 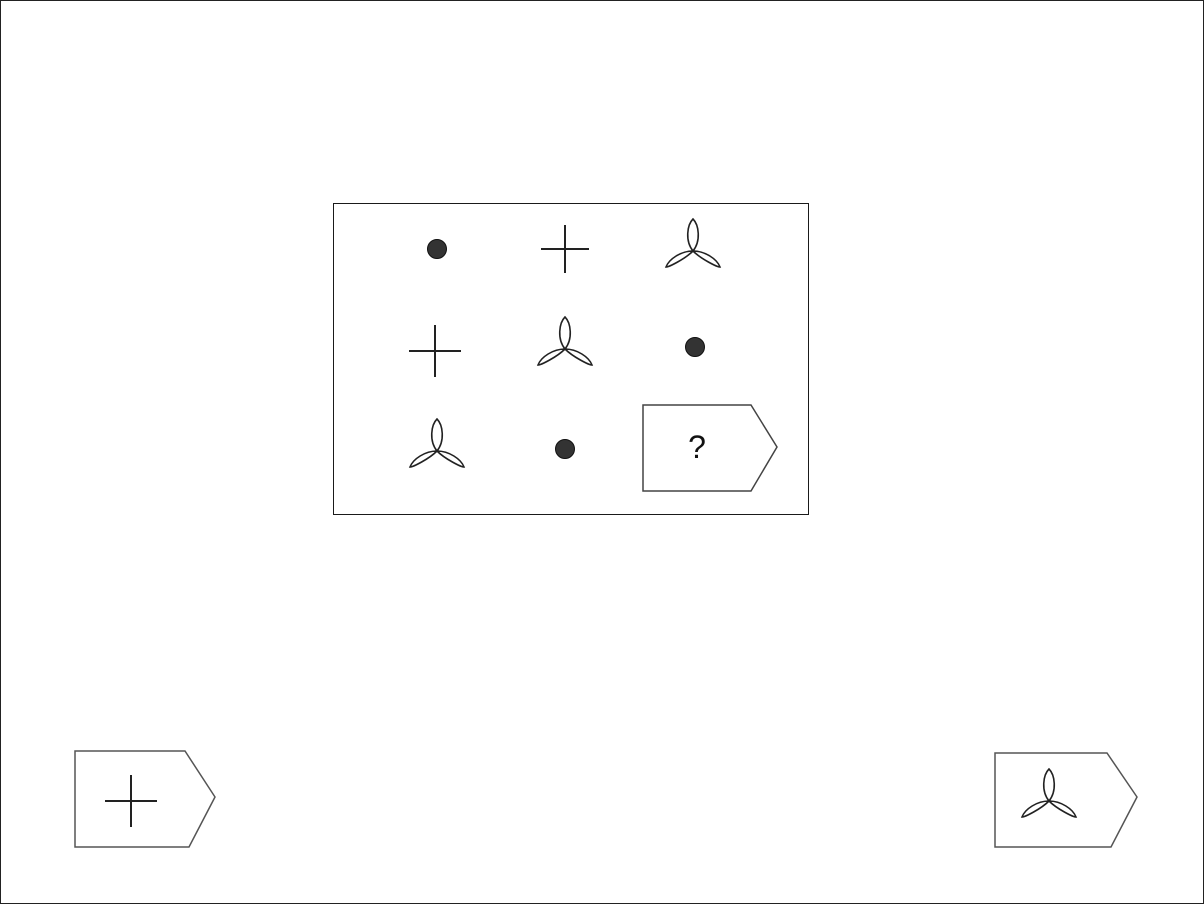 I want to click on answer-option-right, so click(x=1067, y=803).